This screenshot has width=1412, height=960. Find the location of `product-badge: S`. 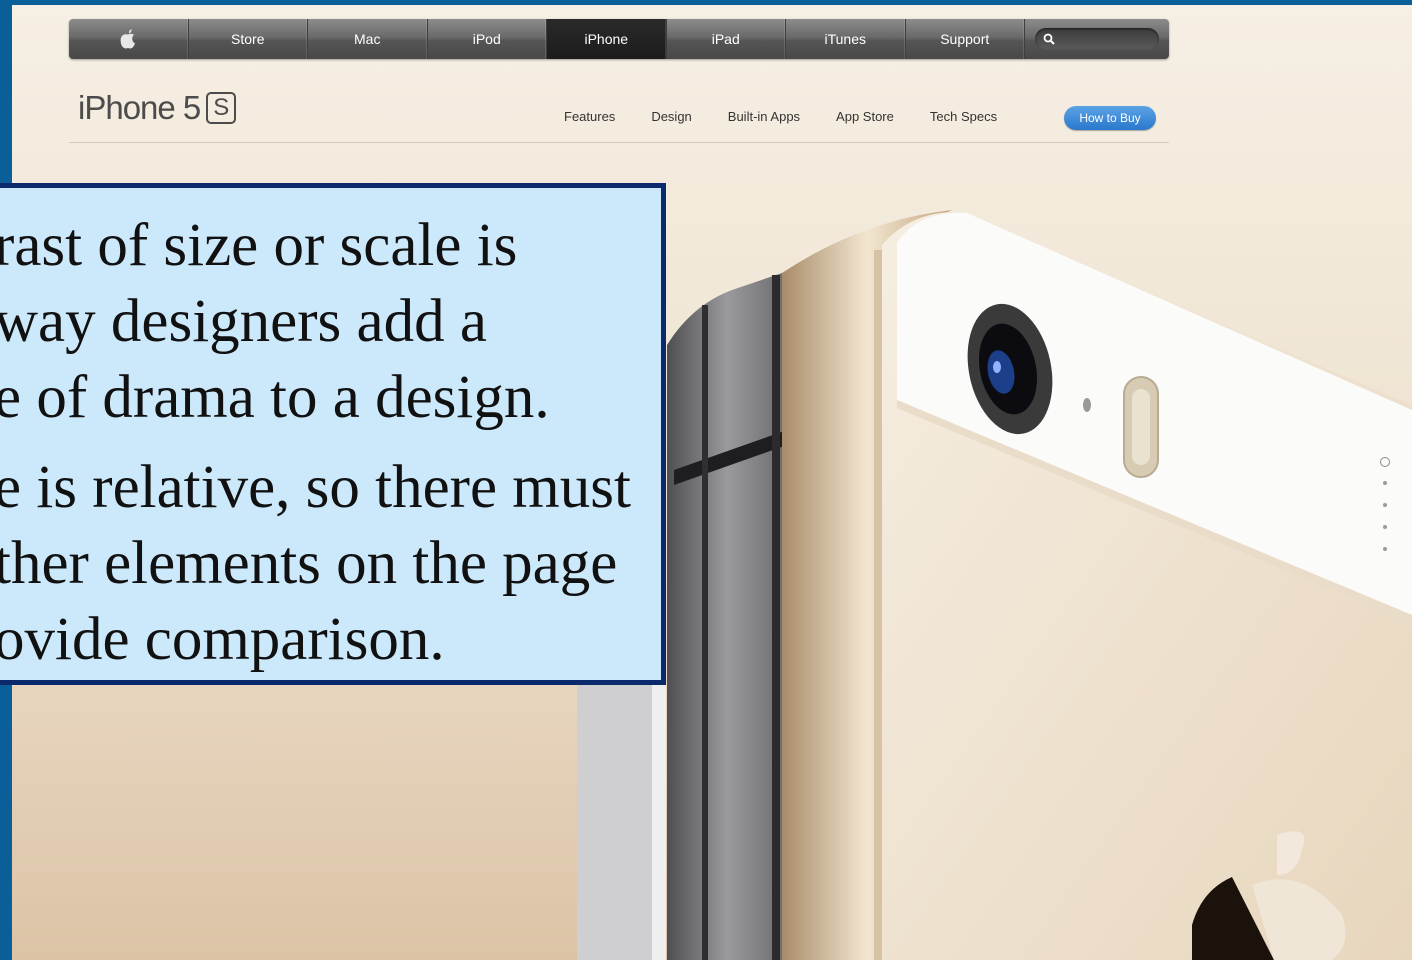

product-badge: S is located at coordinates (221, 108).